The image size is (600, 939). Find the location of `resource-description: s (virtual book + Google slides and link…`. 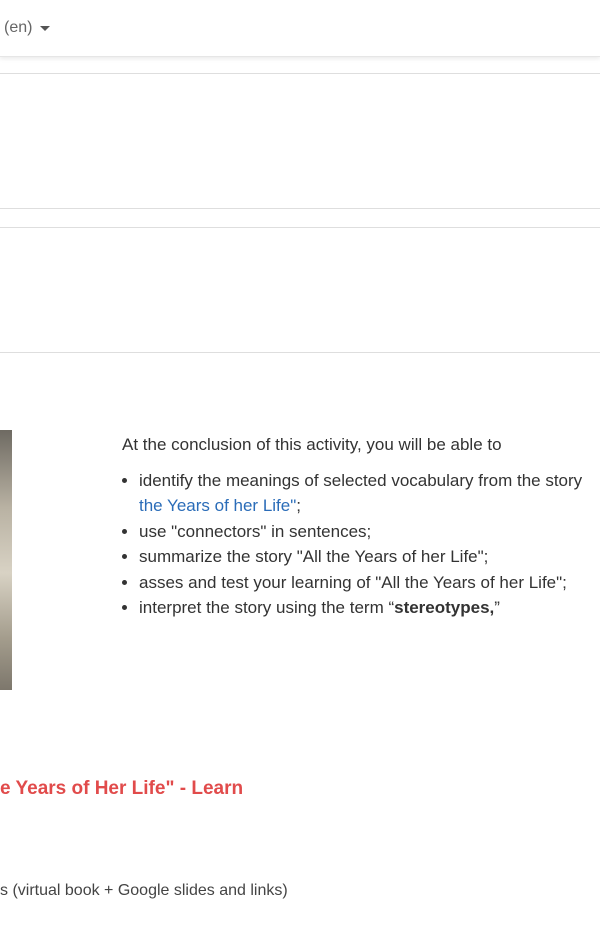

resource-description: s (virtual book + Google slides and link… is located at coordinates (144, 890).